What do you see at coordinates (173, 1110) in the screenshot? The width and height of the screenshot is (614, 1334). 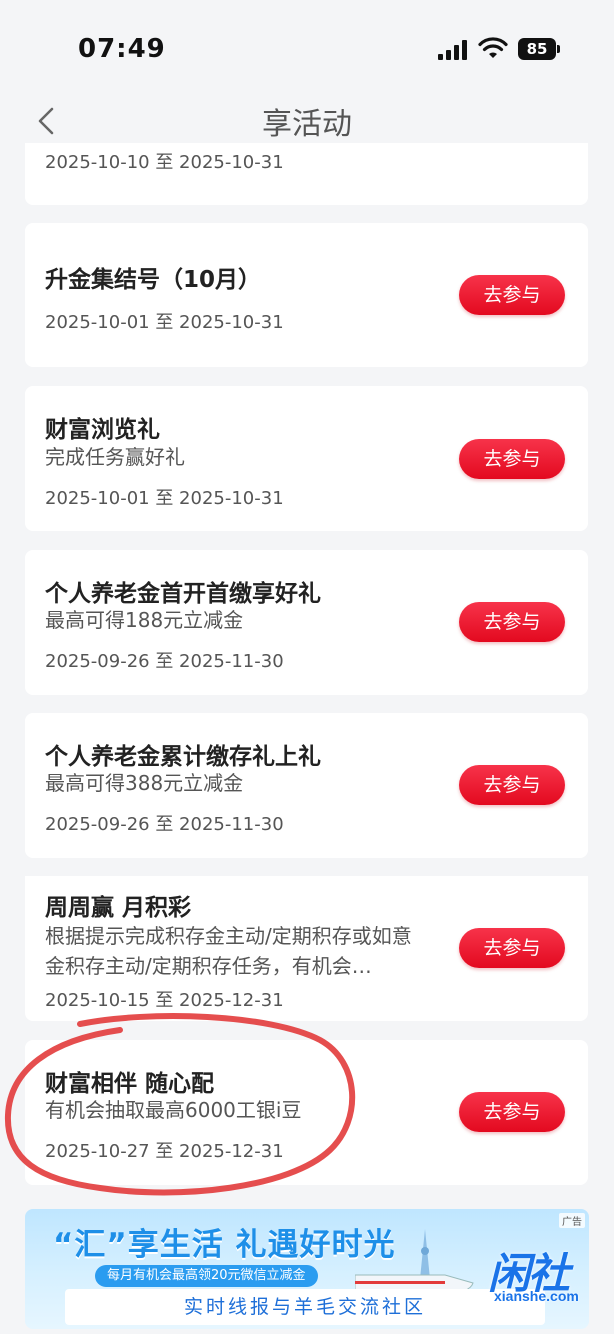 I see `activity-description: 有机会抽取最高6000工银i豆` at bounding box center [173, 1110].